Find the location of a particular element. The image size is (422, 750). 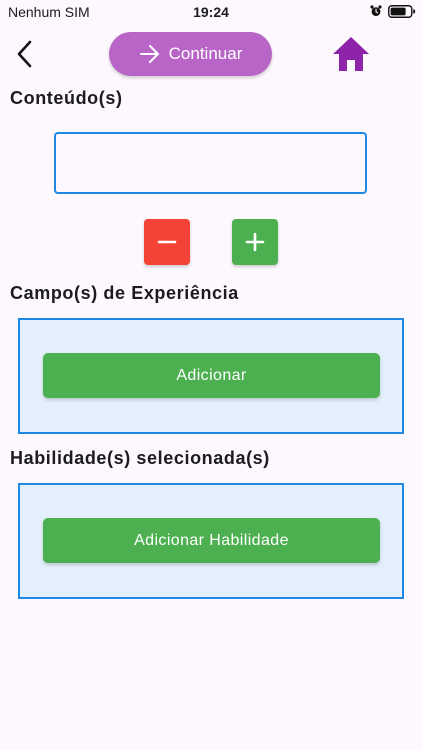

skills-panel: Adicionar Habilidade is located at coordinates (211, 541).